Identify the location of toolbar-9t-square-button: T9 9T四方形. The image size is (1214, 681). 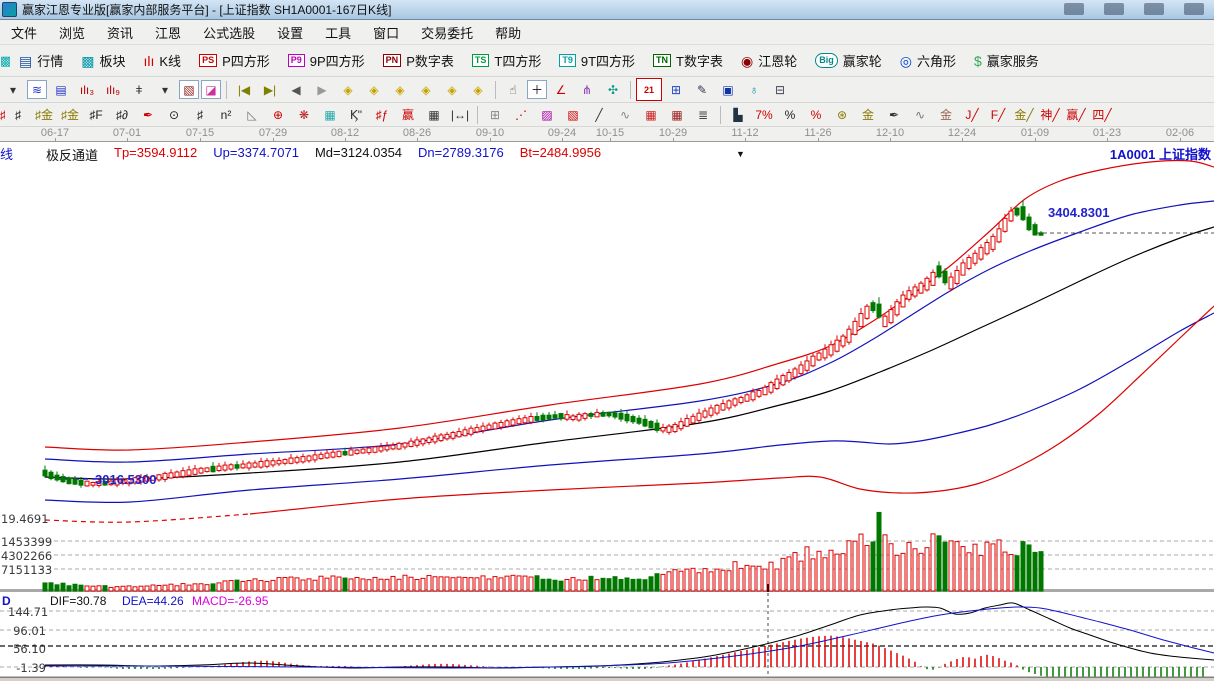
(597, 61).